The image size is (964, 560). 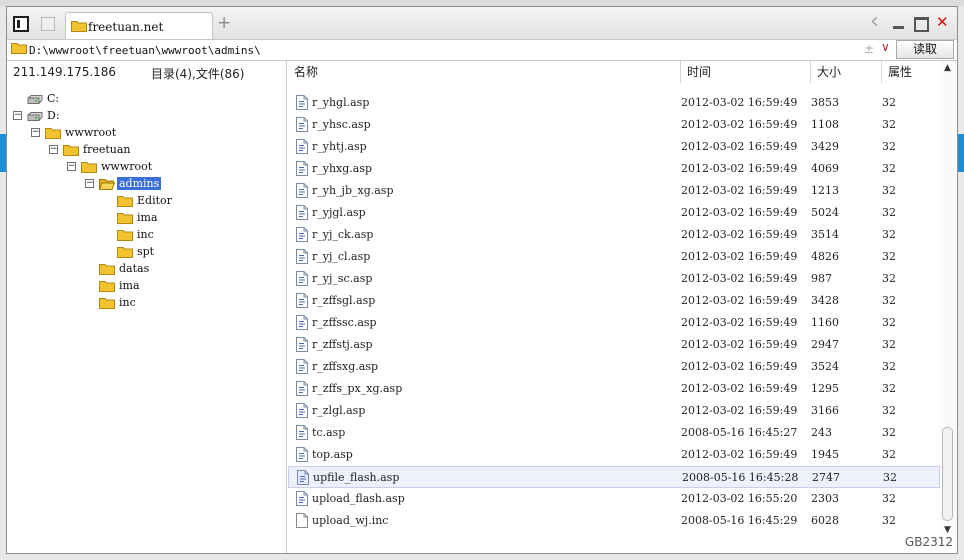 What do you see at coordinates (614, 433) in the screenshot?
I see `file-row: tc.asp 2008-05-16 16:45:27 243 32` at bounding box center [614, 433].